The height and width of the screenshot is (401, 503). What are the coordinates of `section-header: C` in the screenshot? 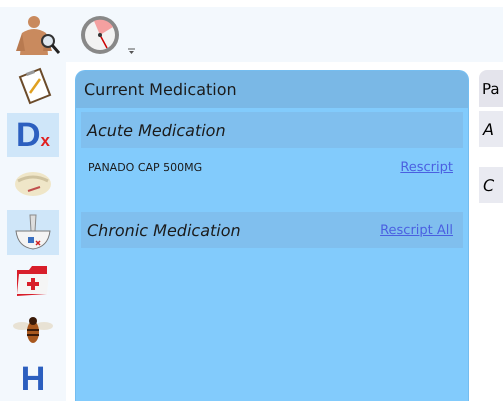 It's located at (491, 185).